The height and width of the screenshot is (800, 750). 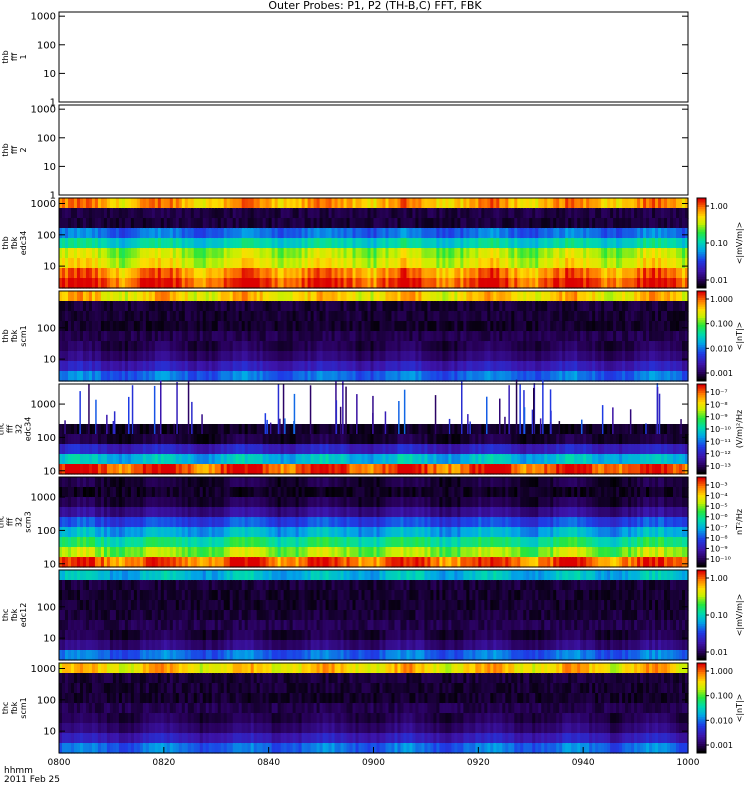 I want to click on colorbar-tick-label: 0.01, so click(x=719, y=280).